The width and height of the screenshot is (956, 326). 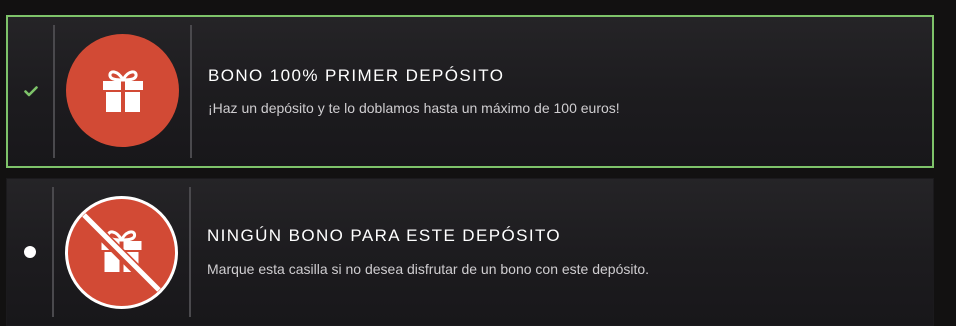 I want to click on gift-icon, so click(x=122, y=90).